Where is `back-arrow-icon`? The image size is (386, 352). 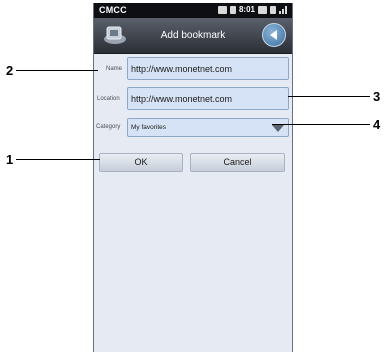 back-arrow-icon is located at coordinates (274, 35).